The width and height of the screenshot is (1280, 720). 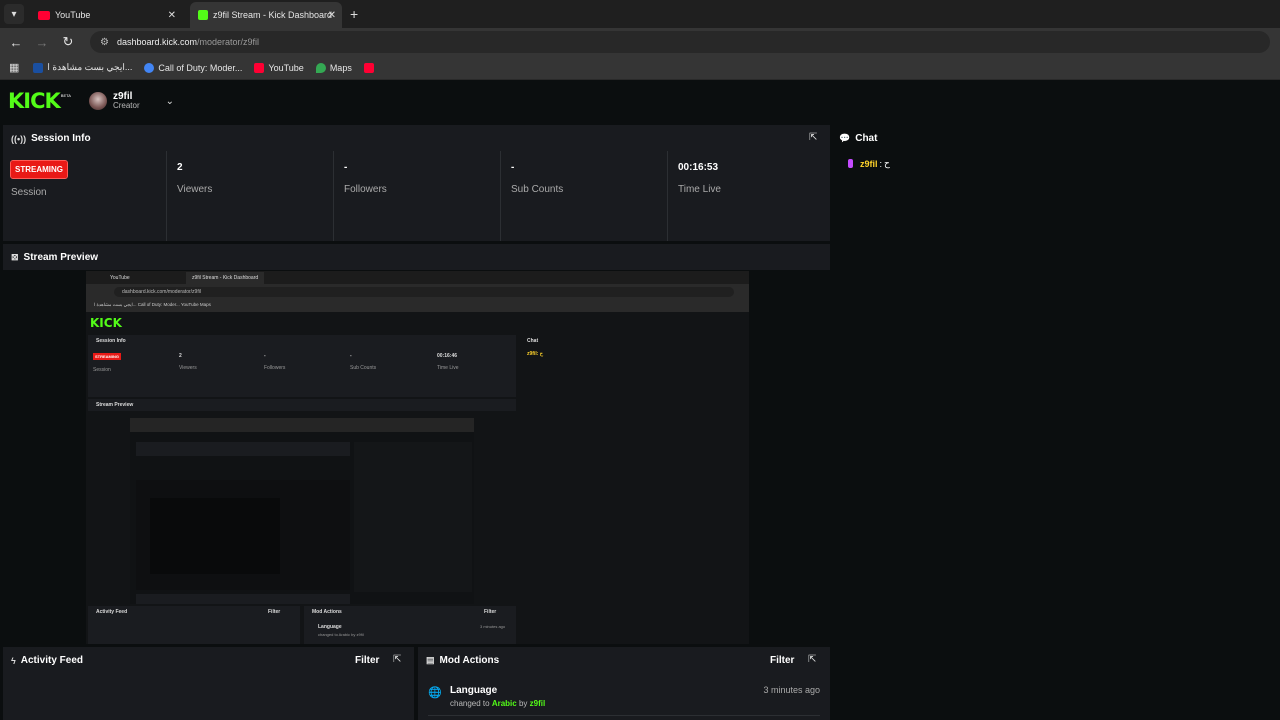 I want to click on nested-tab: YouTube, so click(x=120, y=278).